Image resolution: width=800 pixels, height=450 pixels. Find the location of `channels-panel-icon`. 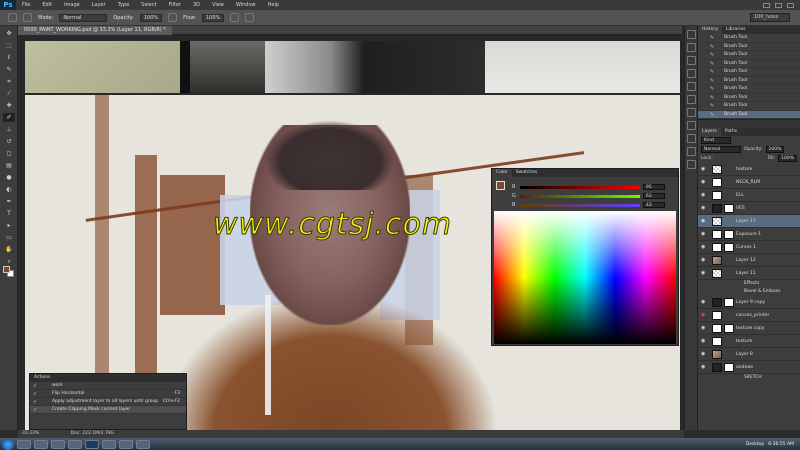

channels-panel-icon is located at coordinates (691, 138).